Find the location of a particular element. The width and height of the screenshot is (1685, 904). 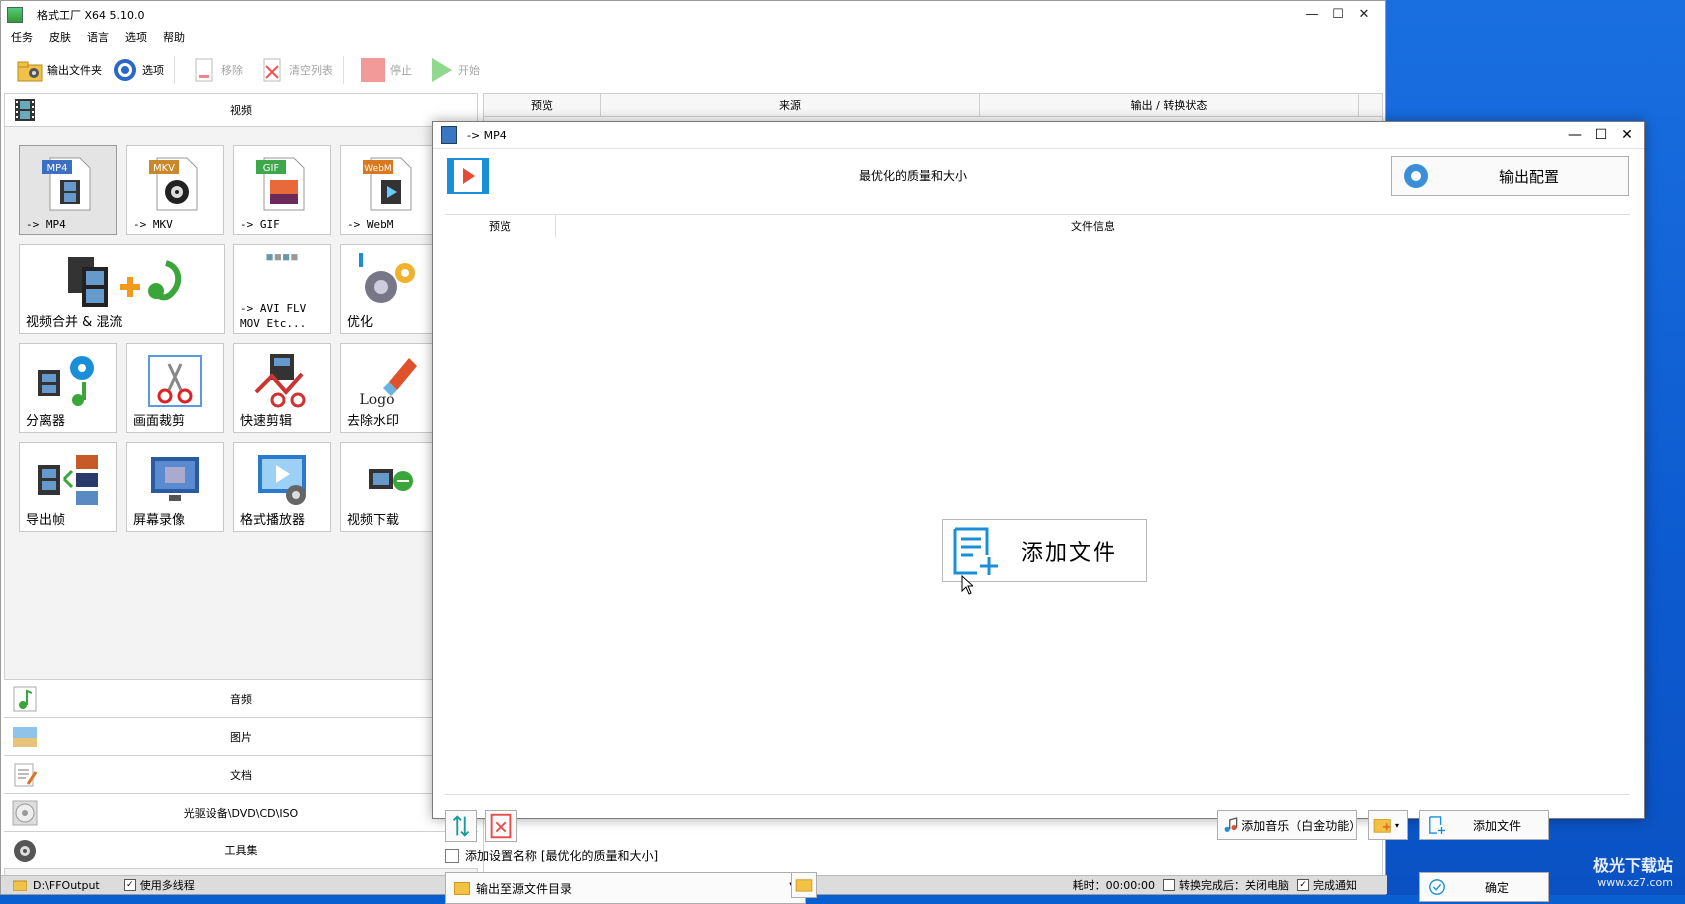

add-file-button: 添加文件 is located at coordinates (1484, 825).